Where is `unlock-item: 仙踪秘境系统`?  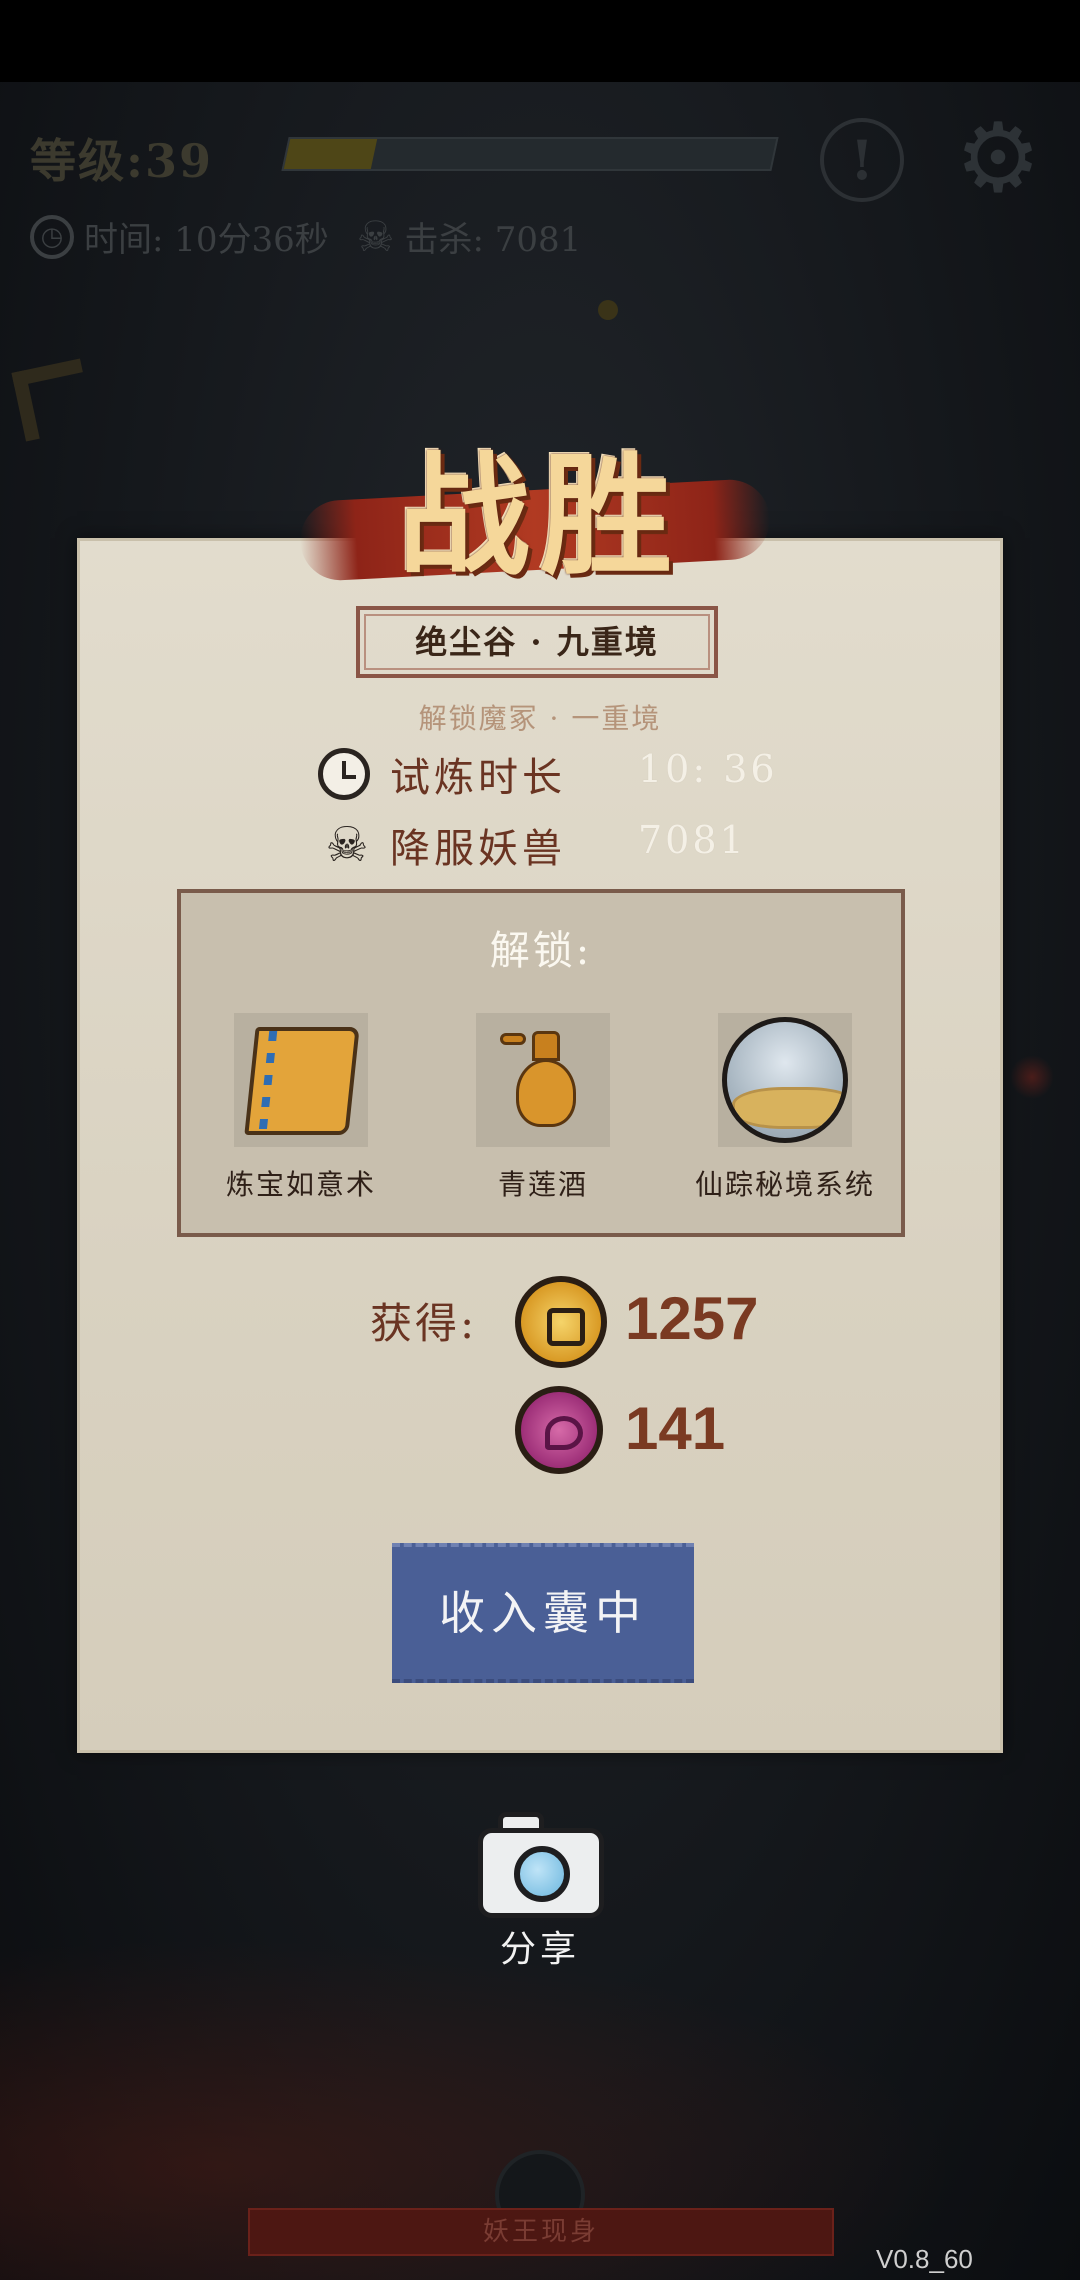
unlock-item: 仙踪秘境系统 is located at coordinates (785, 1108).